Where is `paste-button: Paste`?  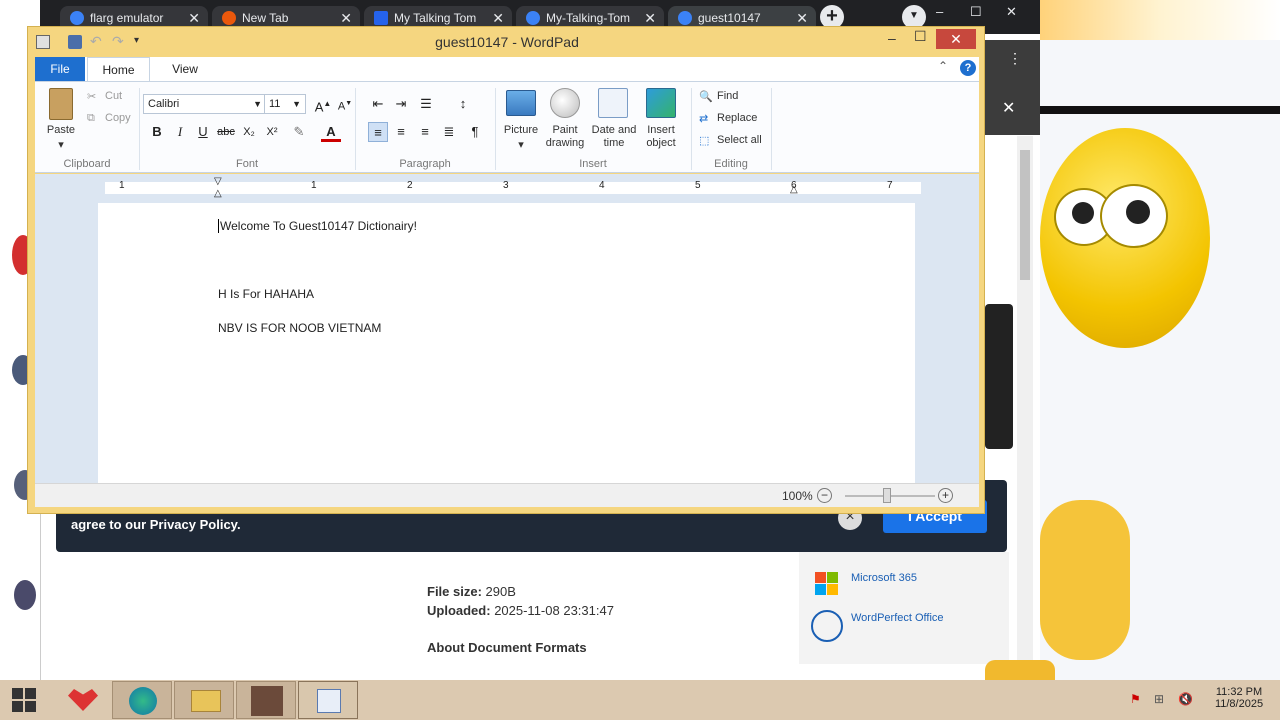
paste-button: Paste is located at coordinates (61, 130).